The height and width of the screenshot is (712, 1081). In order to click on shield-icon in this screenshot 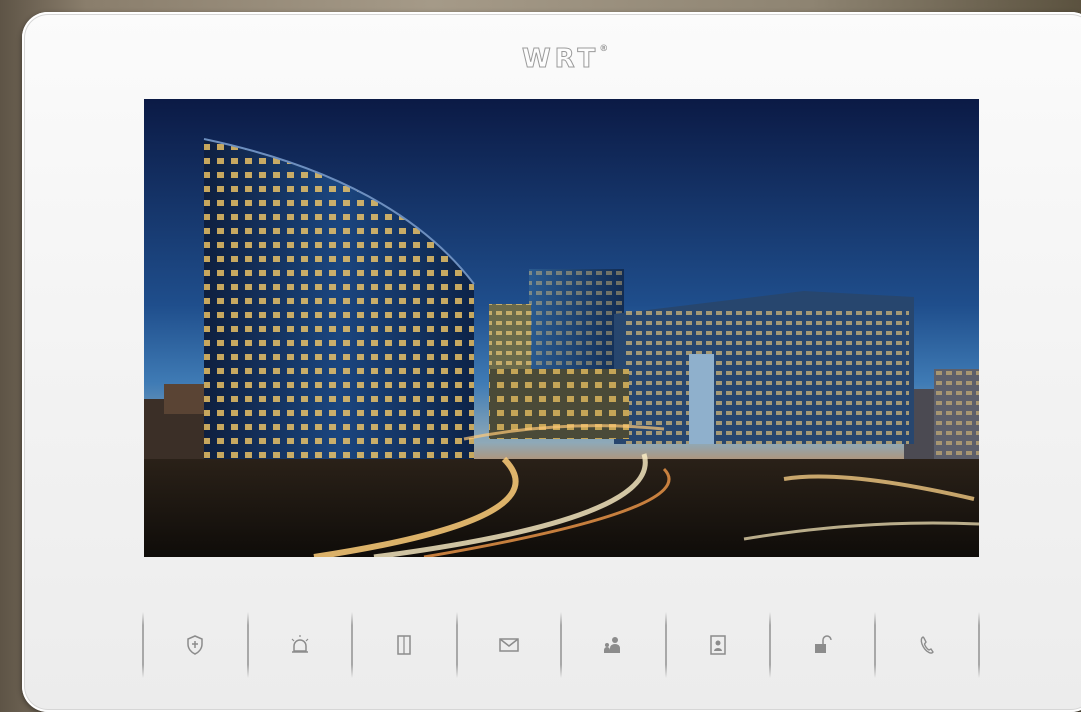, I will do `click(195, 645)`.